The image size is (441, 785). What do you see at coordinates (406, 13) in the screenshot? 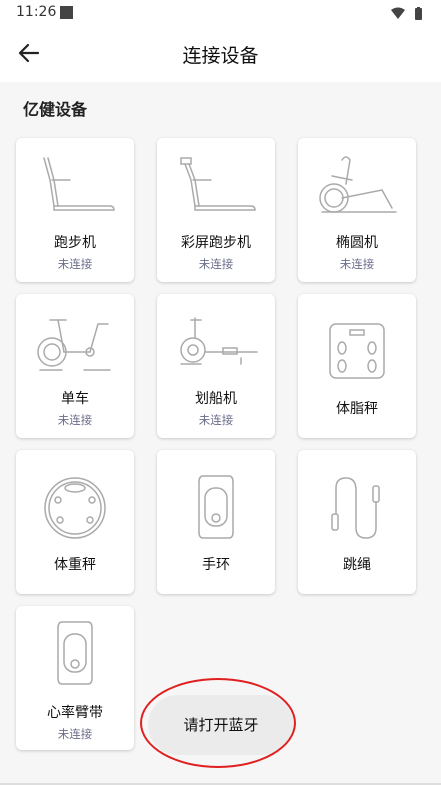
I see `wifi-battery-icon` at bounding box center [406, 13].